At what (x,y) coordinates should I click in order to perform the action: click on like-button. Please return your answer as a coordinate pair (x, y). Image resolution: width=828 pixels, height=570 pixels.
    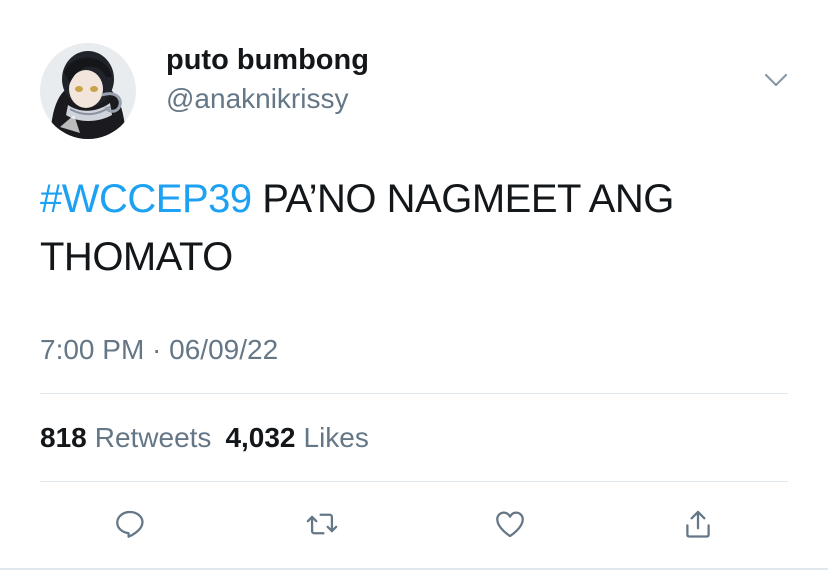
    Looking at the image, I should click on (510, 524).